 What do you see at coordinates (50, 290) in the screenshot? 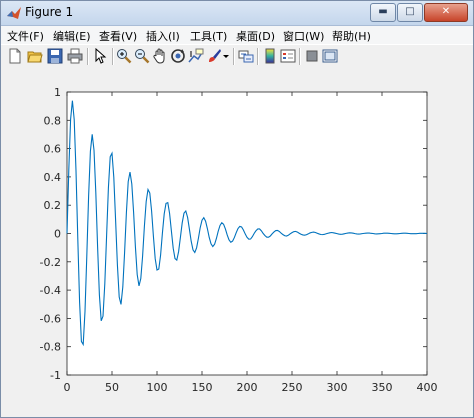
I see `y-tick-label: -0.4` at bounding box center [50, 290].